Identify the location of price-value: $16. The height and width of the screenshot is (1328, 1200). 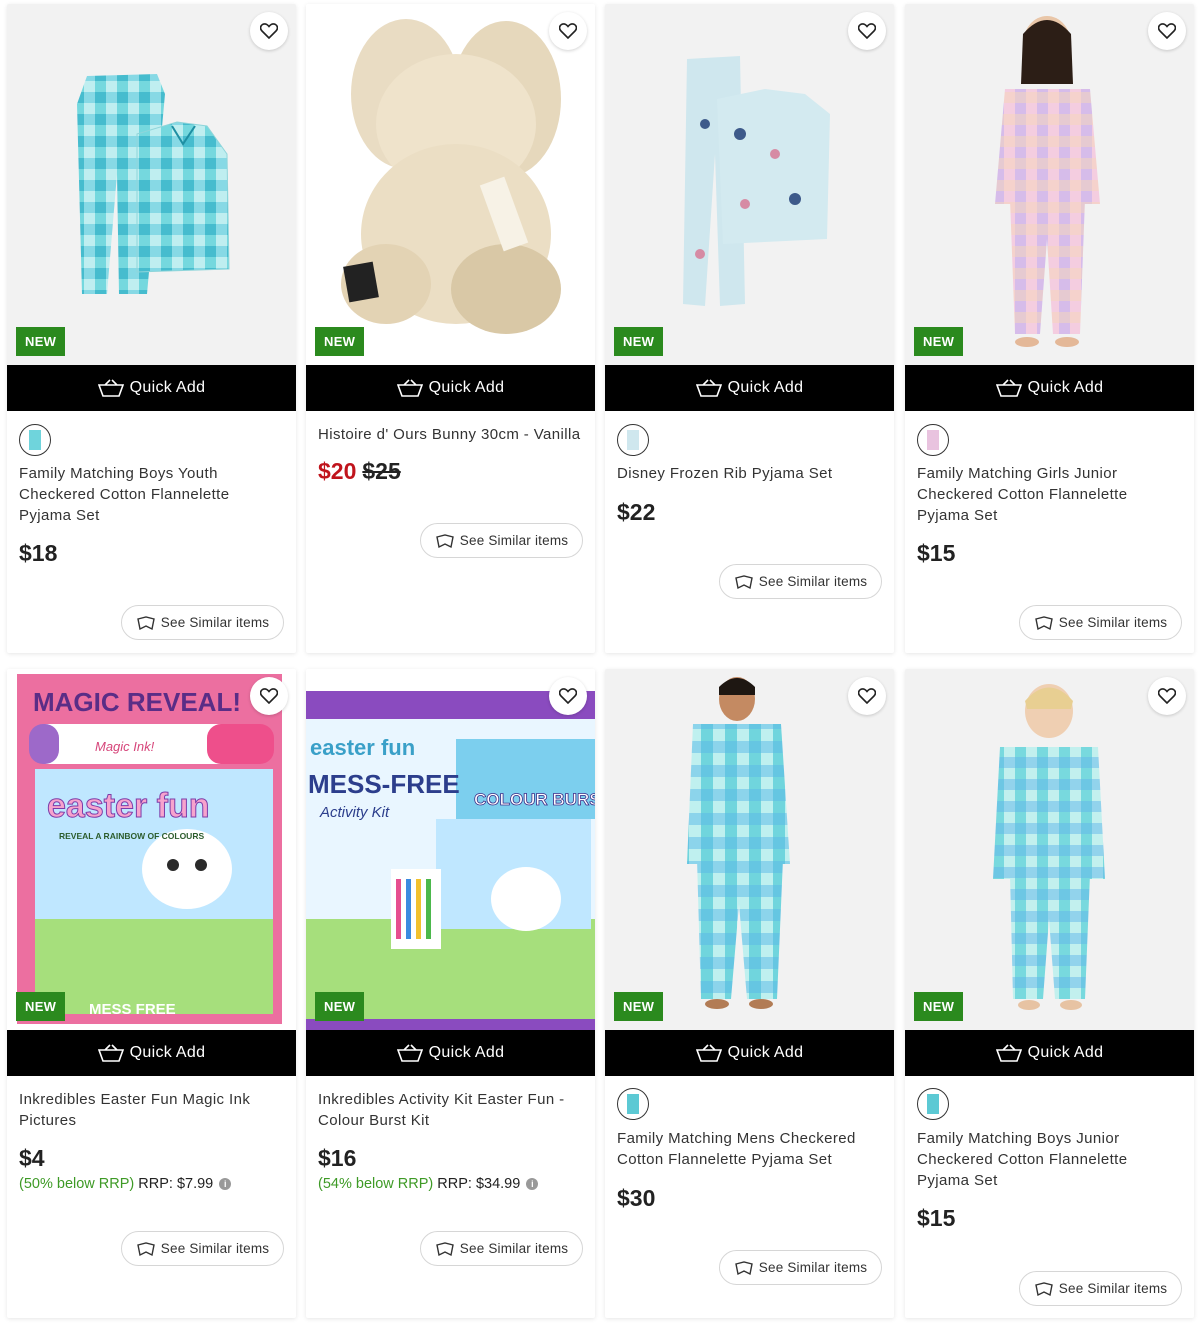
(337, 1158).